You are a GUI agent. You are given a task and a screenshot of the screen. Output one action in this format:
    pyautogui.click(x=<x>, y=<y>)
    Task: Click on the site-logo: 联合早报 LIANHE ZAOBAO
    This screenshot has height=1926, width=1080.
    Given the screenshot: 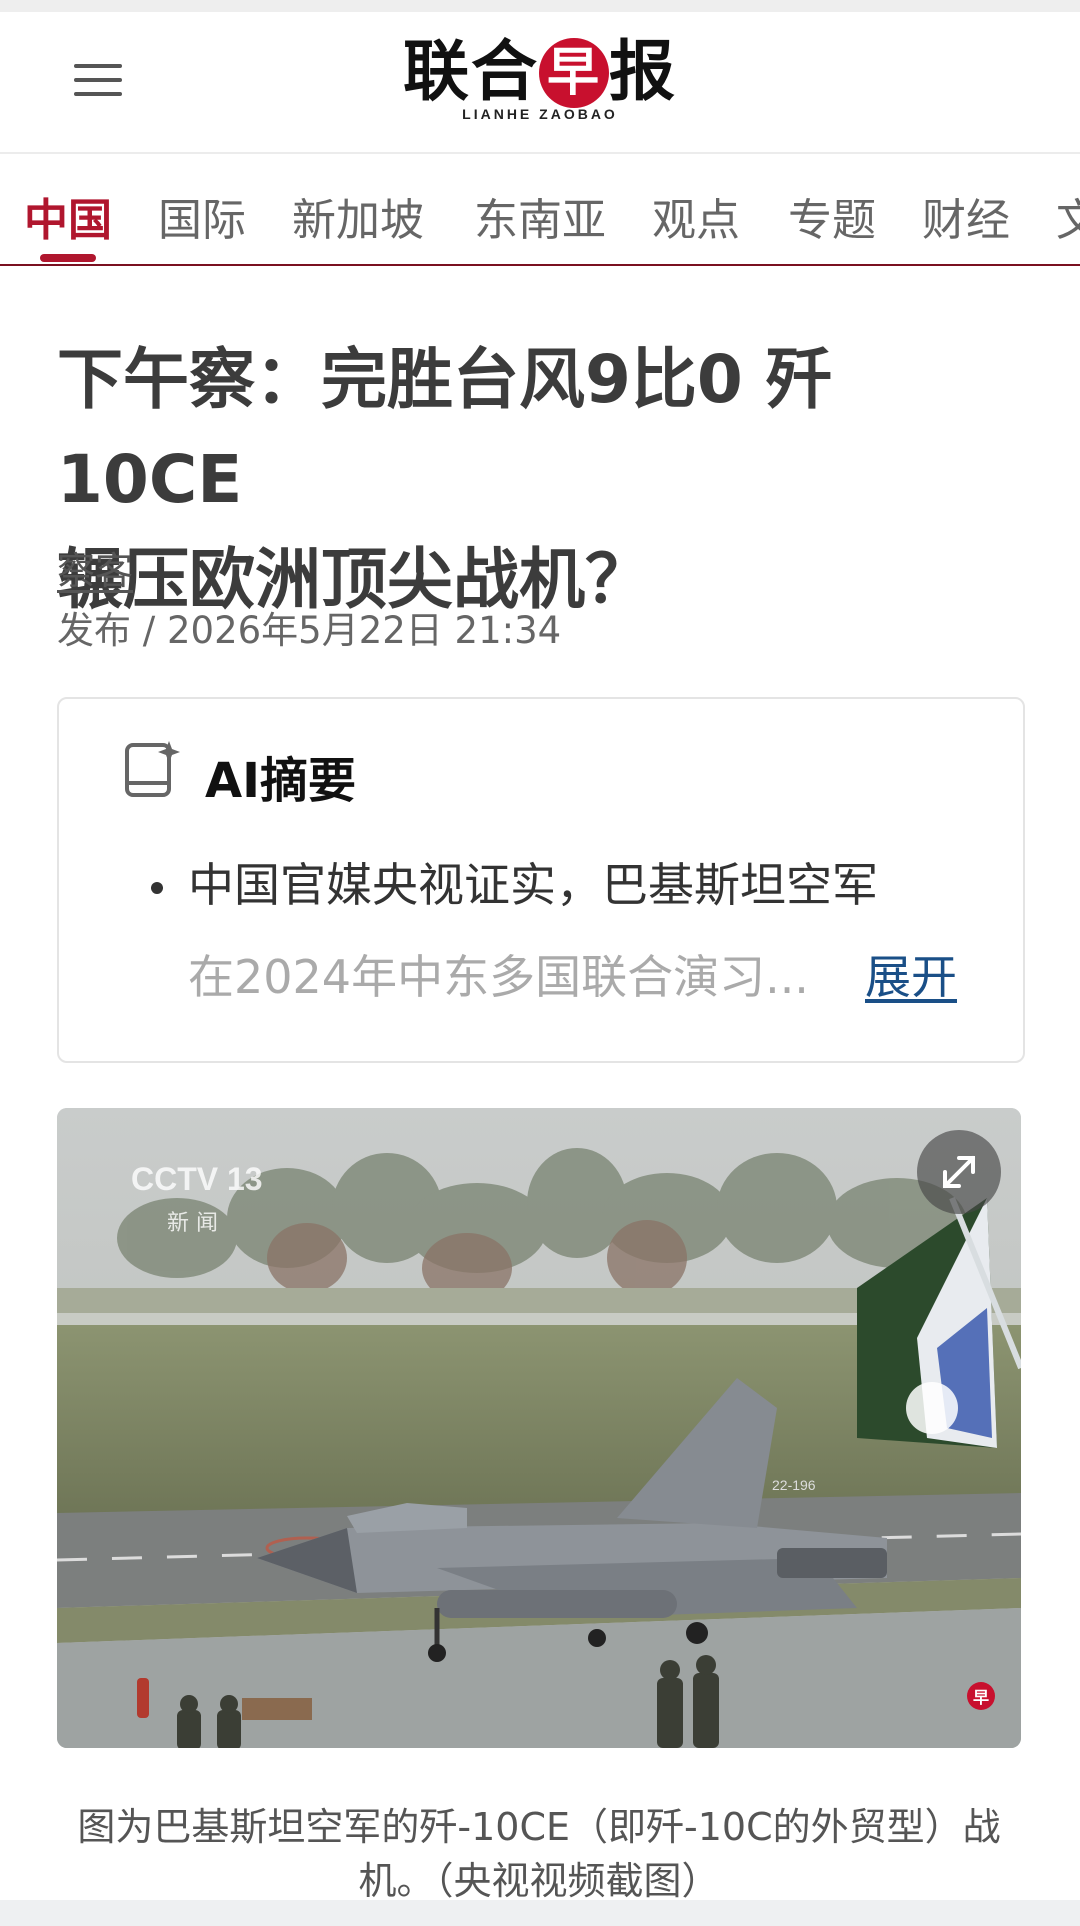 What is the action you would take?
    pyautogui.click(x=540, y=77)
    